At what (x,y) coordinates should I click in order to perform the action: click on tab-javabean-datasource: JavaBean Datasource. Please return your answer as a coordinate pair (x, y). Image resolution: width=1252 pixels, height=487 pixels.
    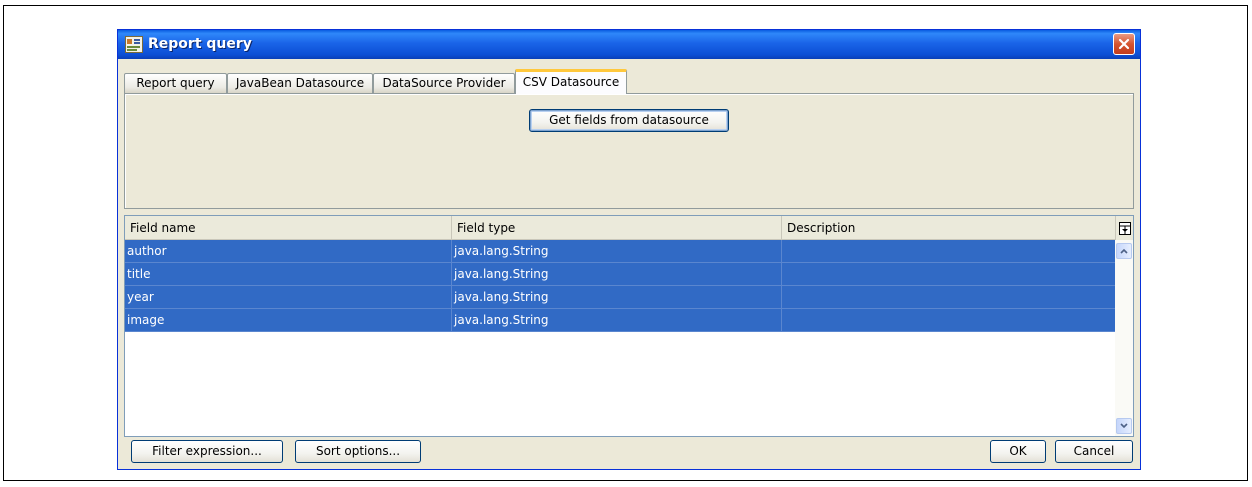
    Looking at the image, I should click on (300, 83).